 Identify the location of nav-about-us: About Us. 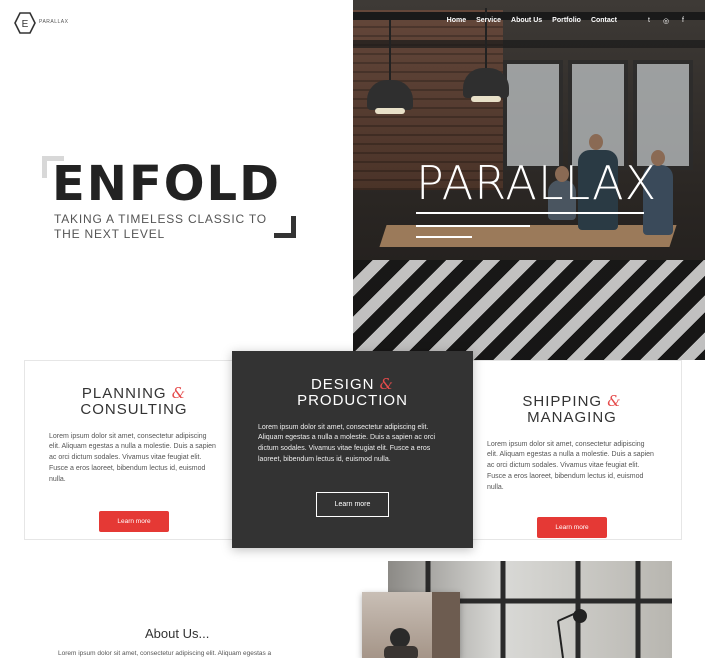
(526, 20).